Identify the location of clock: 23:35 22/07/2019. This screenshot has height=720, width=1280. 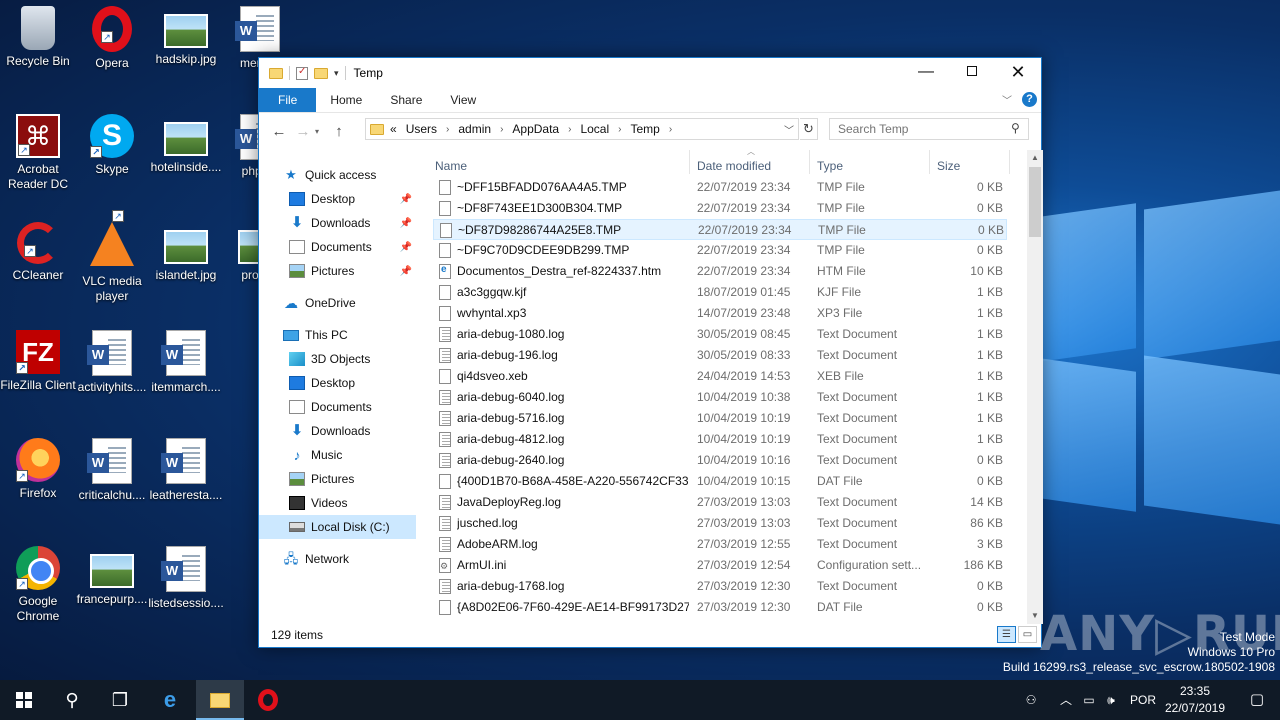
(1195, 700).